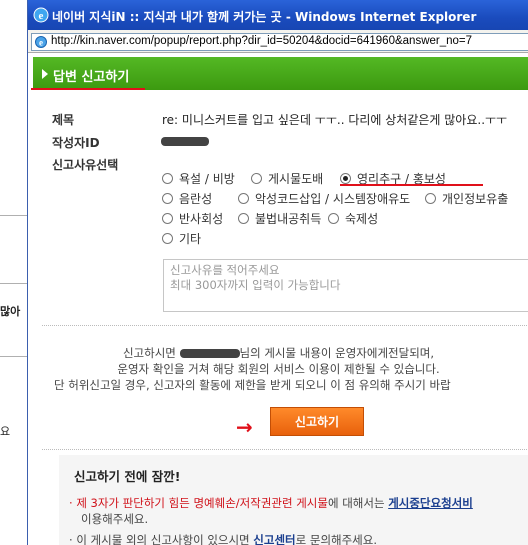 Image resolution: width=528 pixels, height=545 pixels. Describe the element at coordinates (430, 503) in the screenshot. I see `takedown-request-link: 게시중단요청서비` at that location.